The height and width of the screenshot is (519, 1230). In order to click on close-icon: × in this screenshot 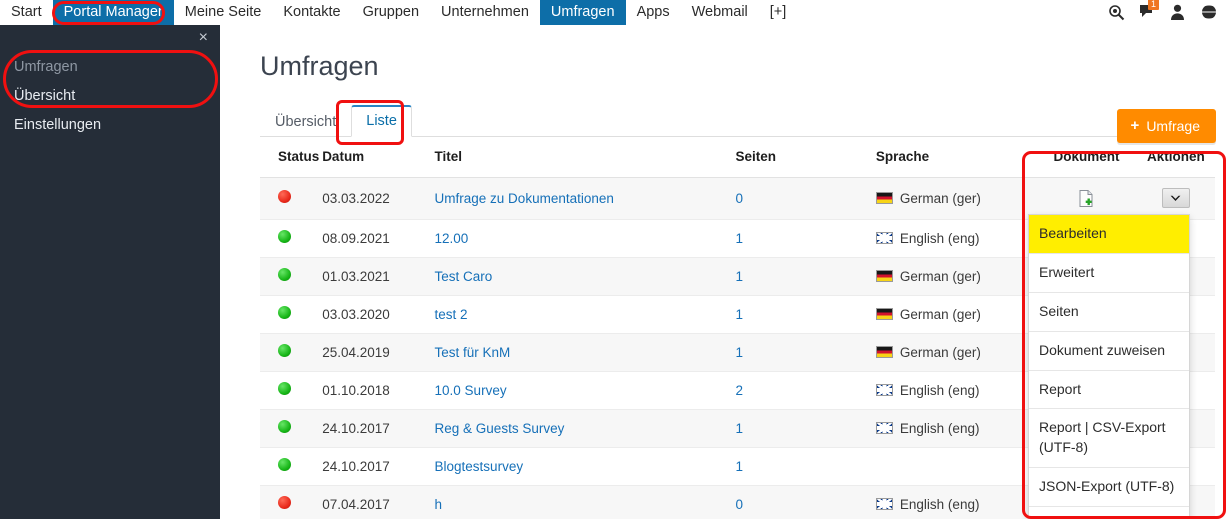, I will do `click(203, 38)`.